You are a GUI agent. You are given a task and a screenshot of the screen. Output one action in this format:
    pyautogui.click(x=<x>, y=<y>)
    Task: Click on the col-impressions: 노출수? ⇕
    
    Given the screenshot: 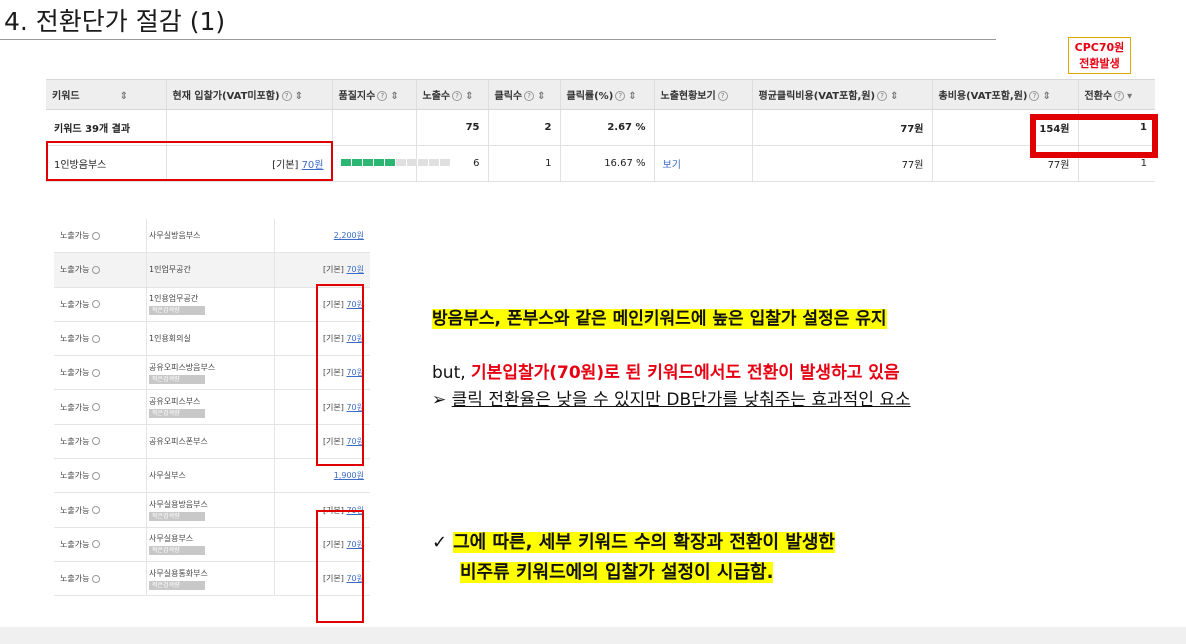 What is the action you would take?
    pyautogui.click(x=451, y=94)
    